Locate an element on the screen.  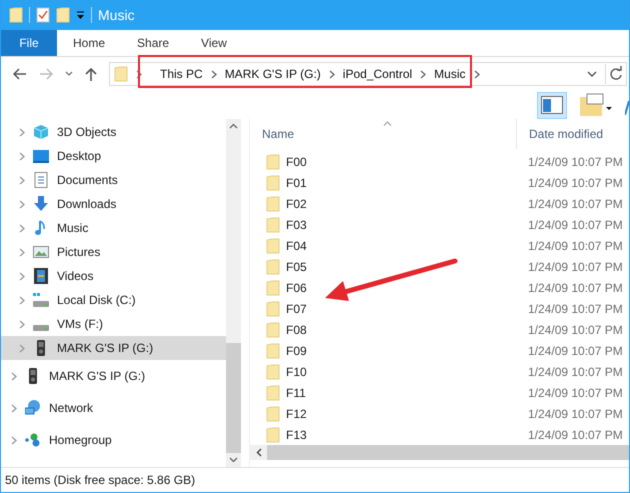
sidebar-item: Downloads is located at coordinates (113, 204).